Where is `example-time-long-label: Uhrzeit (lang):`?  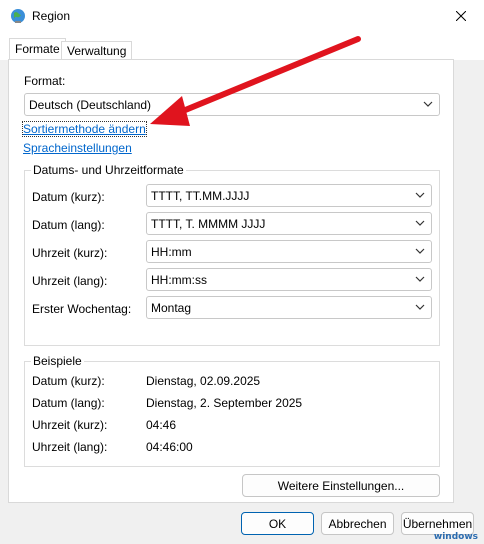
example-time-long-label: Uhrzeit (lang): is located at coordinates (70, 447).